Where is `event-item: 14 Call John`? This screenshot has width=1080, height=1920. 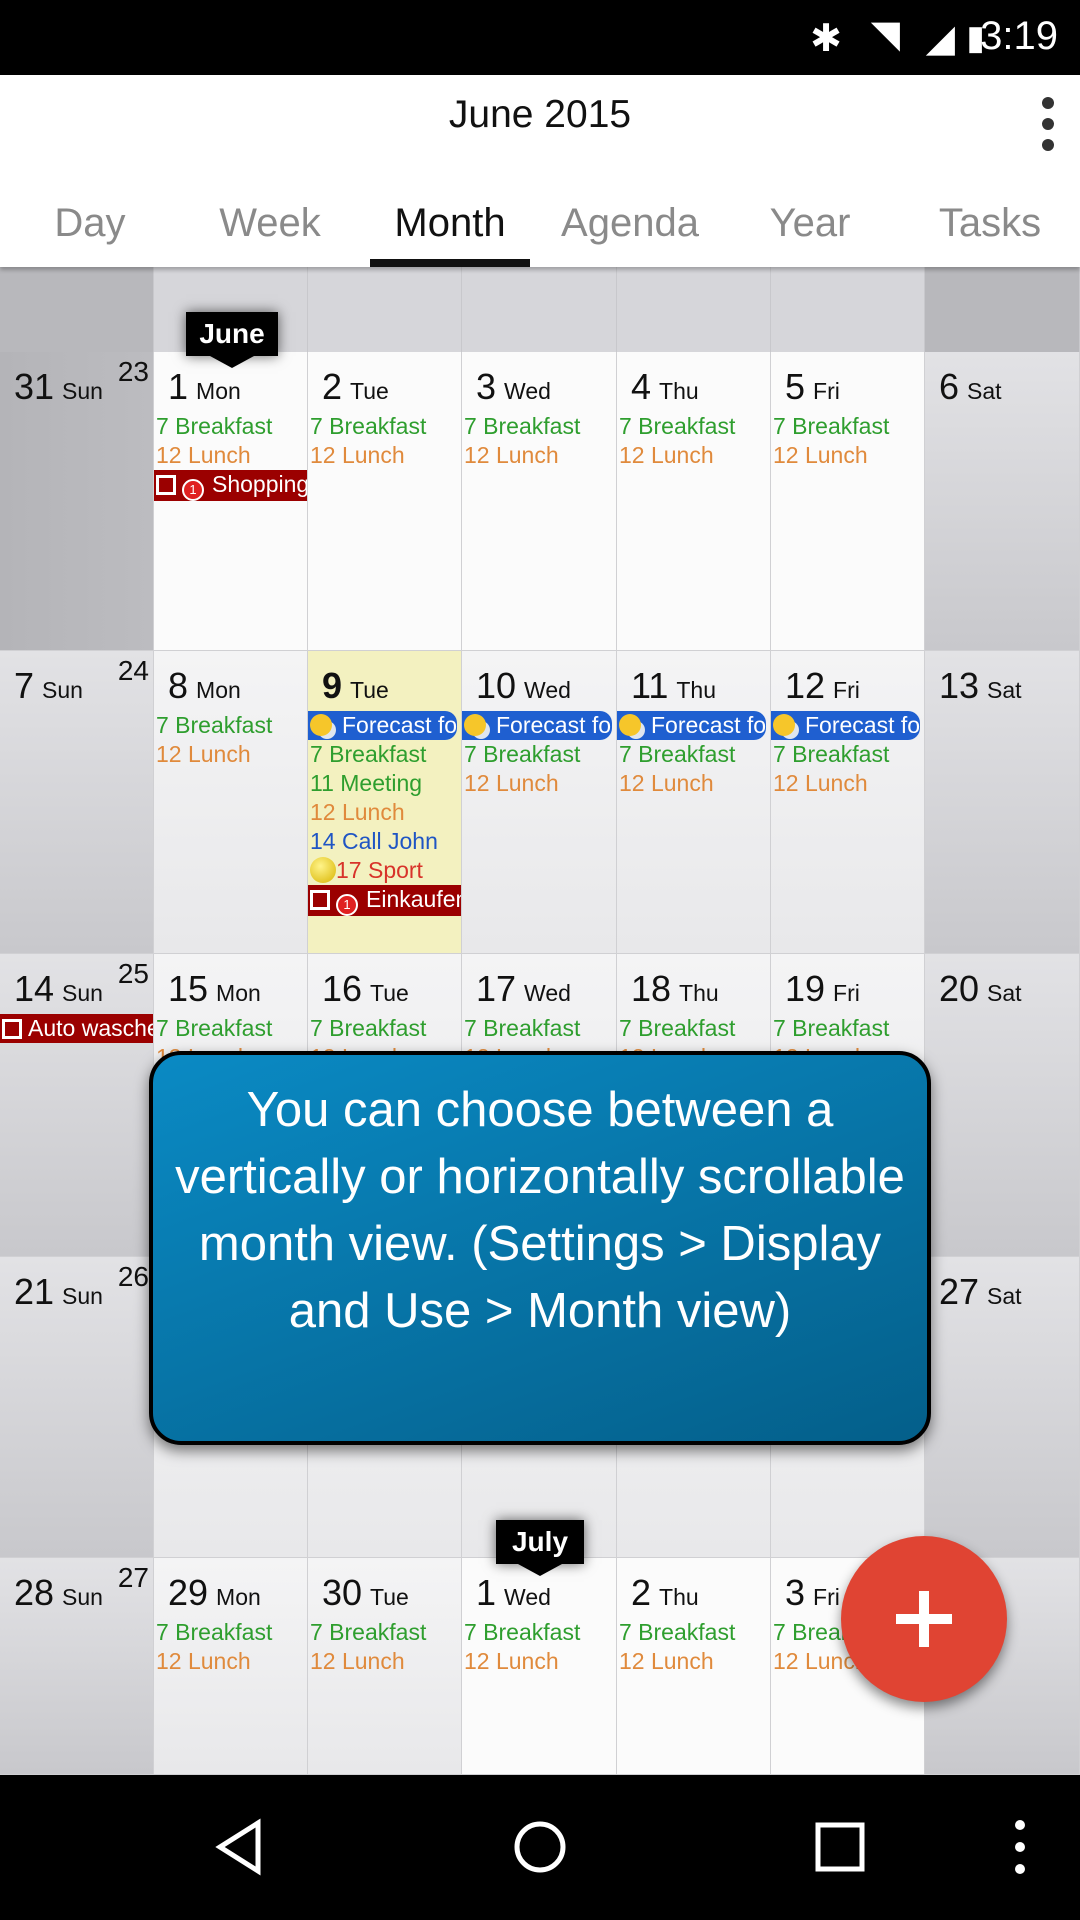 event-item: 14 Call John is located at coordinates (384, 841).